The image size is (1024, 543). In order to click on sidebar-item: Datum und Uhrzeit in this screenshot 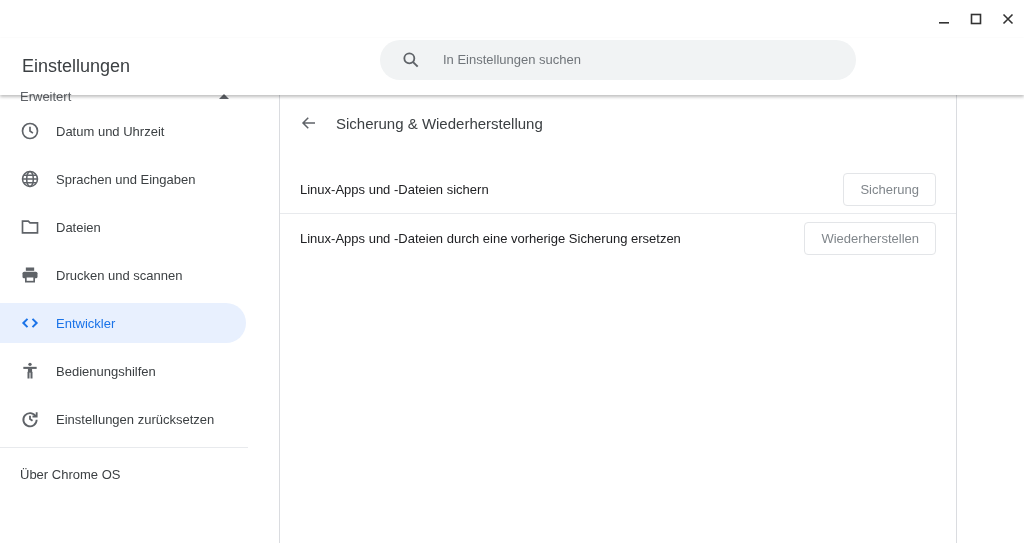, I will do `click(123, 131)`.